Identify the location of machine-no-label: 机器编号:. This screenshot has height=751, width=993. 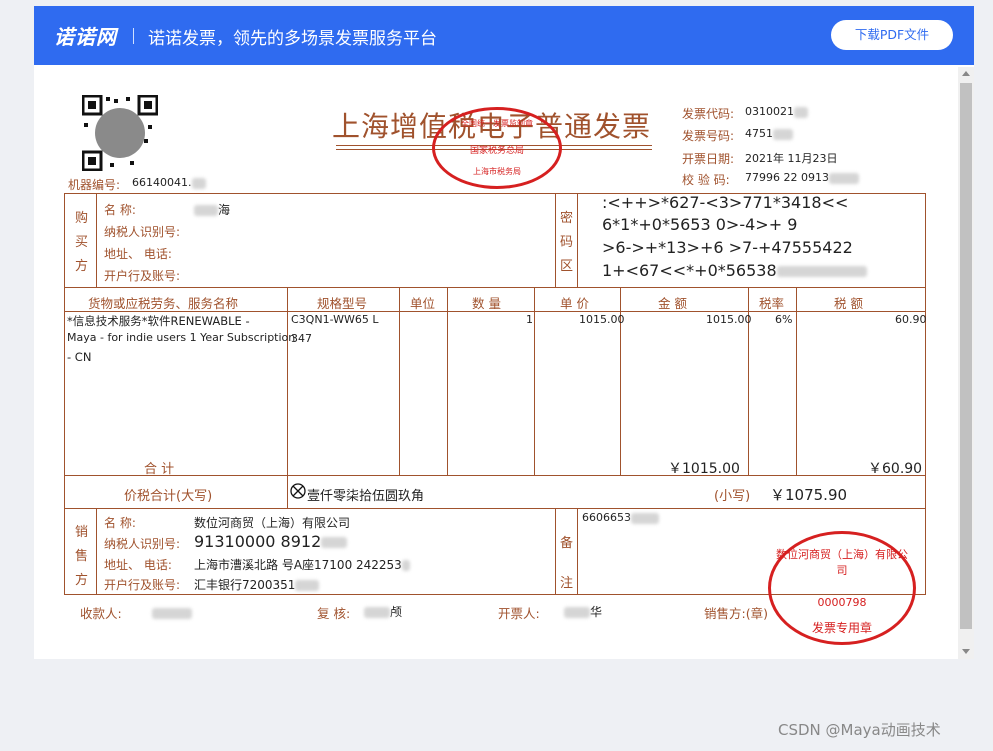
(94, 185).